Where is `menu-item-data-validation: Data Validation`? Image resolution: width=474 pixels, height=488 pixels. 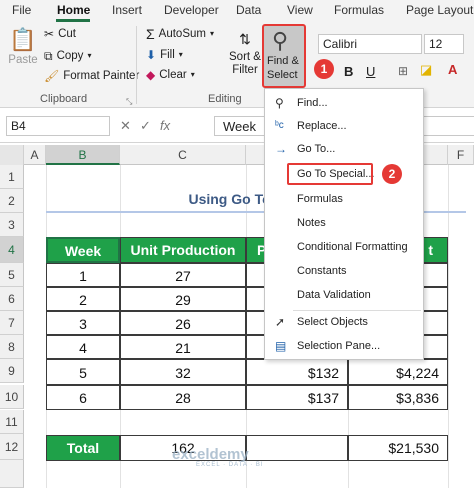 menu-item-data-validation: Data Validation is located at coordinates (344, 295).